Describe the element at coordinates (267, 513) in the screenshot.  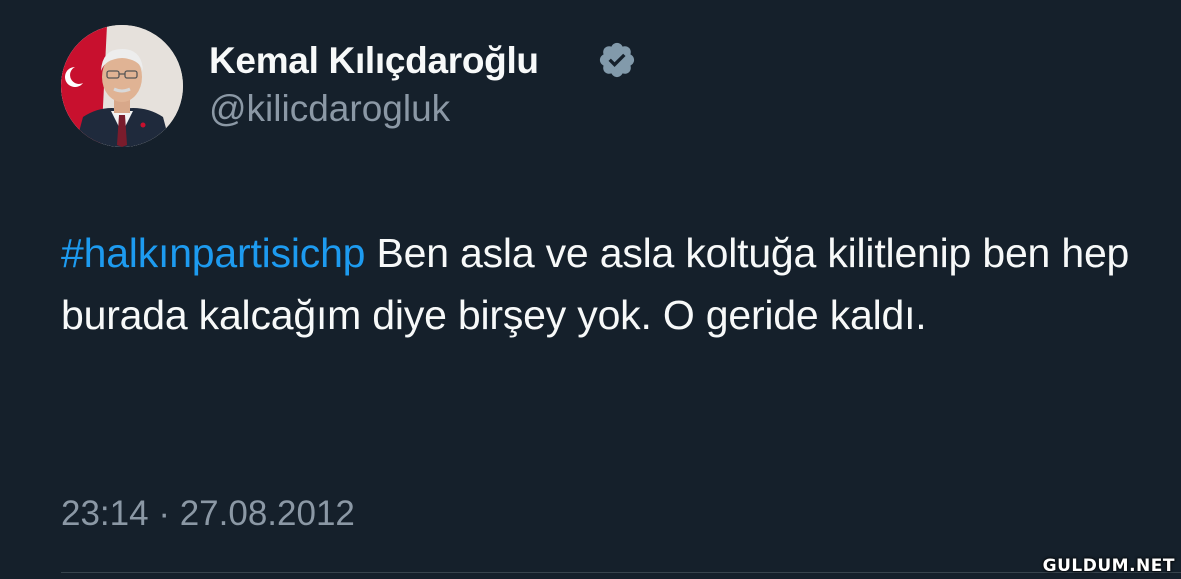
I see `tweet-date: 27.08.2012` at that location.